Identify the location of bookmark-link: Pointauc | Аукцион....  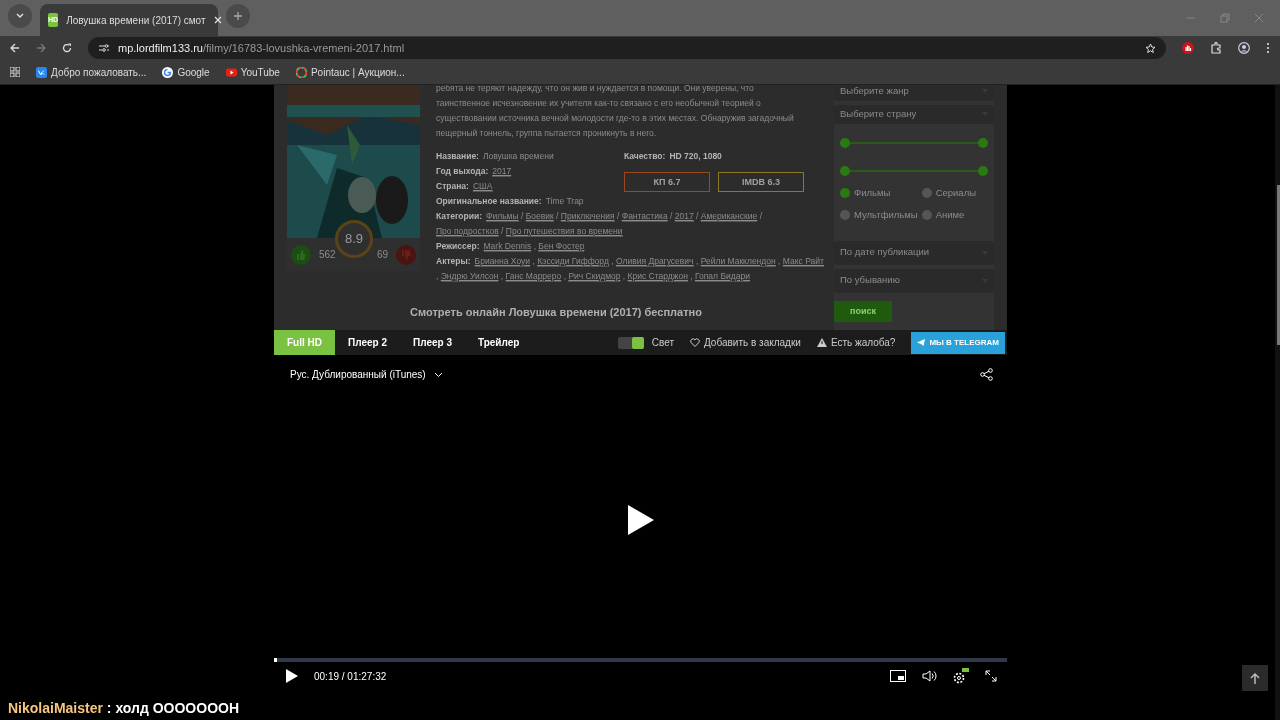
(350, 72).